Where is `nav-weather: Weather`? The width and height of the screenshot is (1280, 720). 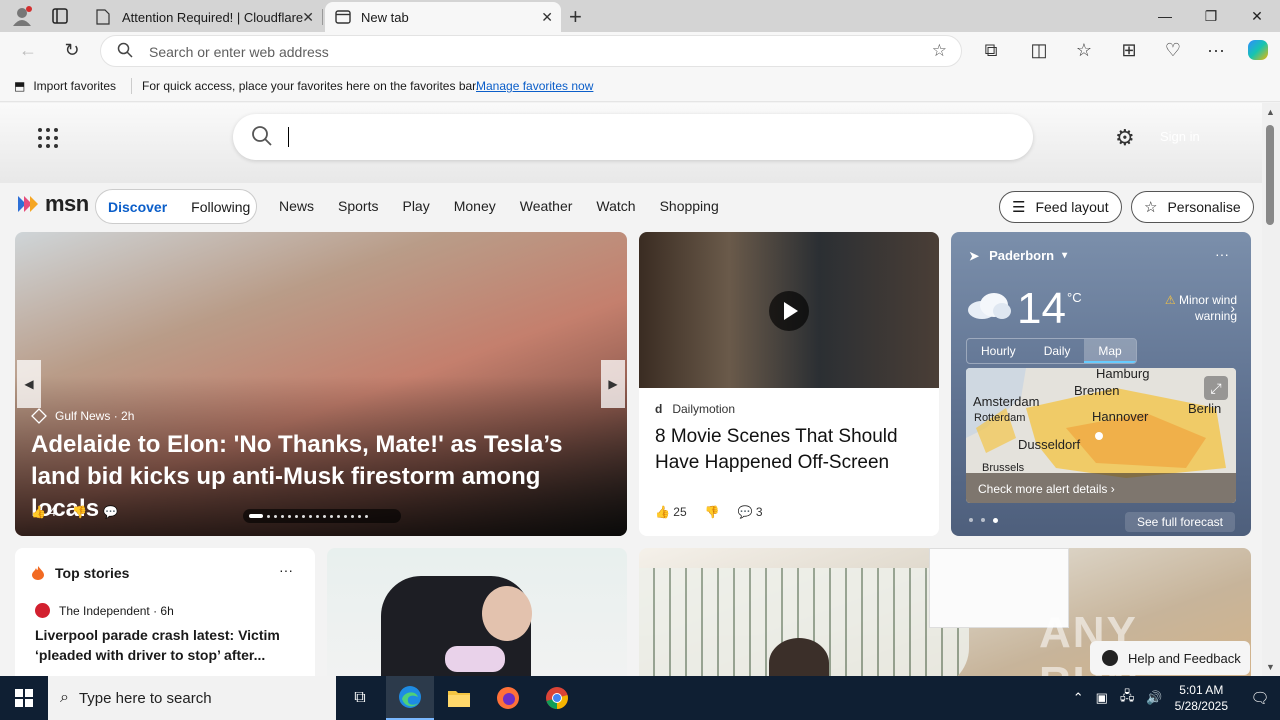
nav-weather: Weather is located at coordinates (546, 206).